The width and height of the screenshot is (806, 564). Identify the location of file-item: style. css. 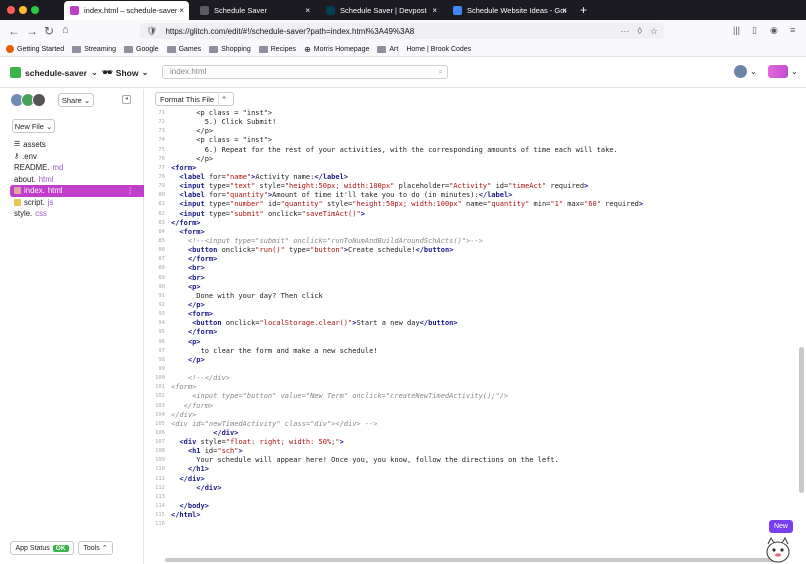
(77, 214).